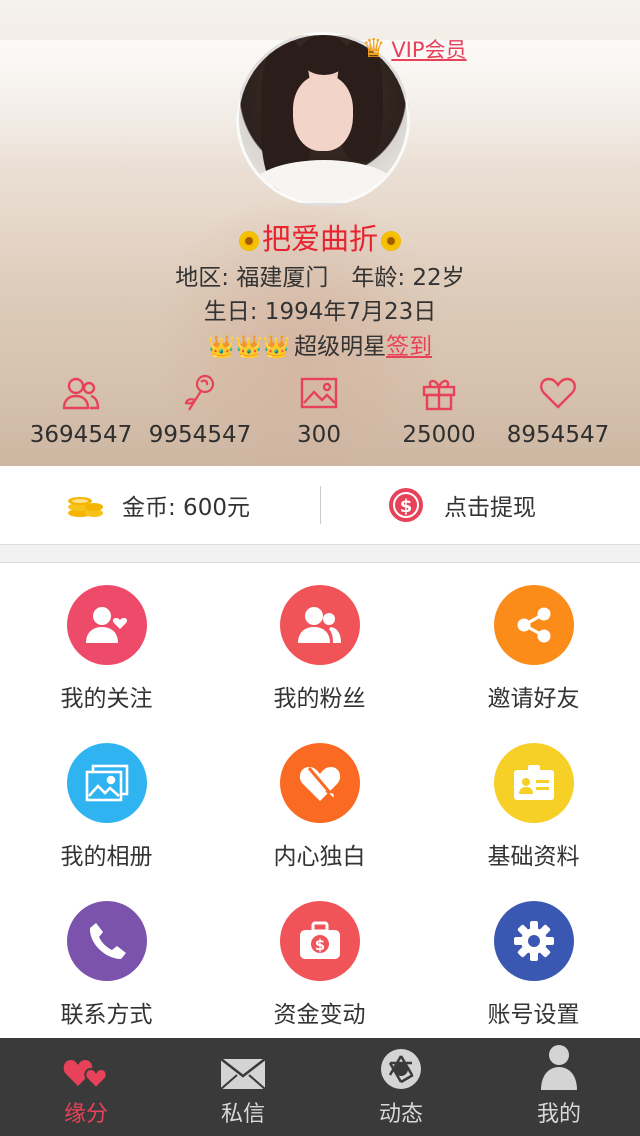 Image resolution: width=640 pixels, height=1136 pixels. I want to click on stat-value: 8954547, so click(558, 435).